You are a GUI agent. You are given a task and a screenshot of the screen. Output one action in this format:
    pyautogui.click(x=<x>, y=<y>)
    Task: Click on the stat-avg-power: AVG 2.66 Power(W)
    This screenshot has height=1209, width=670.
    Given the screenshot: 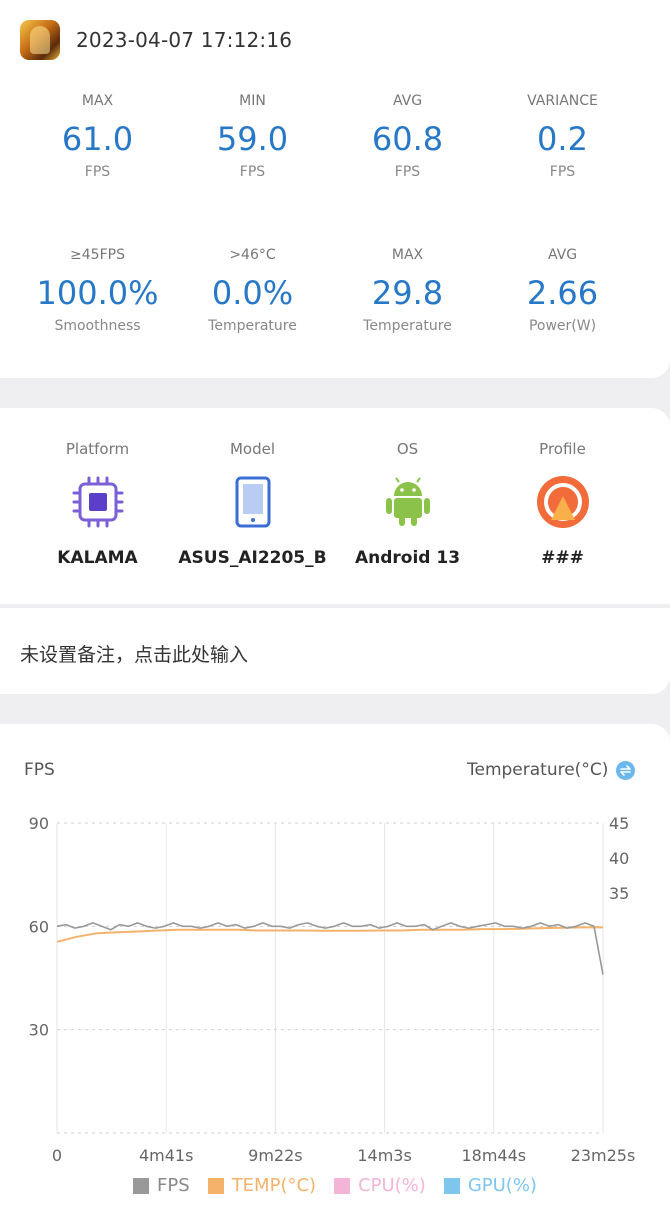 What is the action you would take?
    pyautogui.click(x=562, y=290)
    